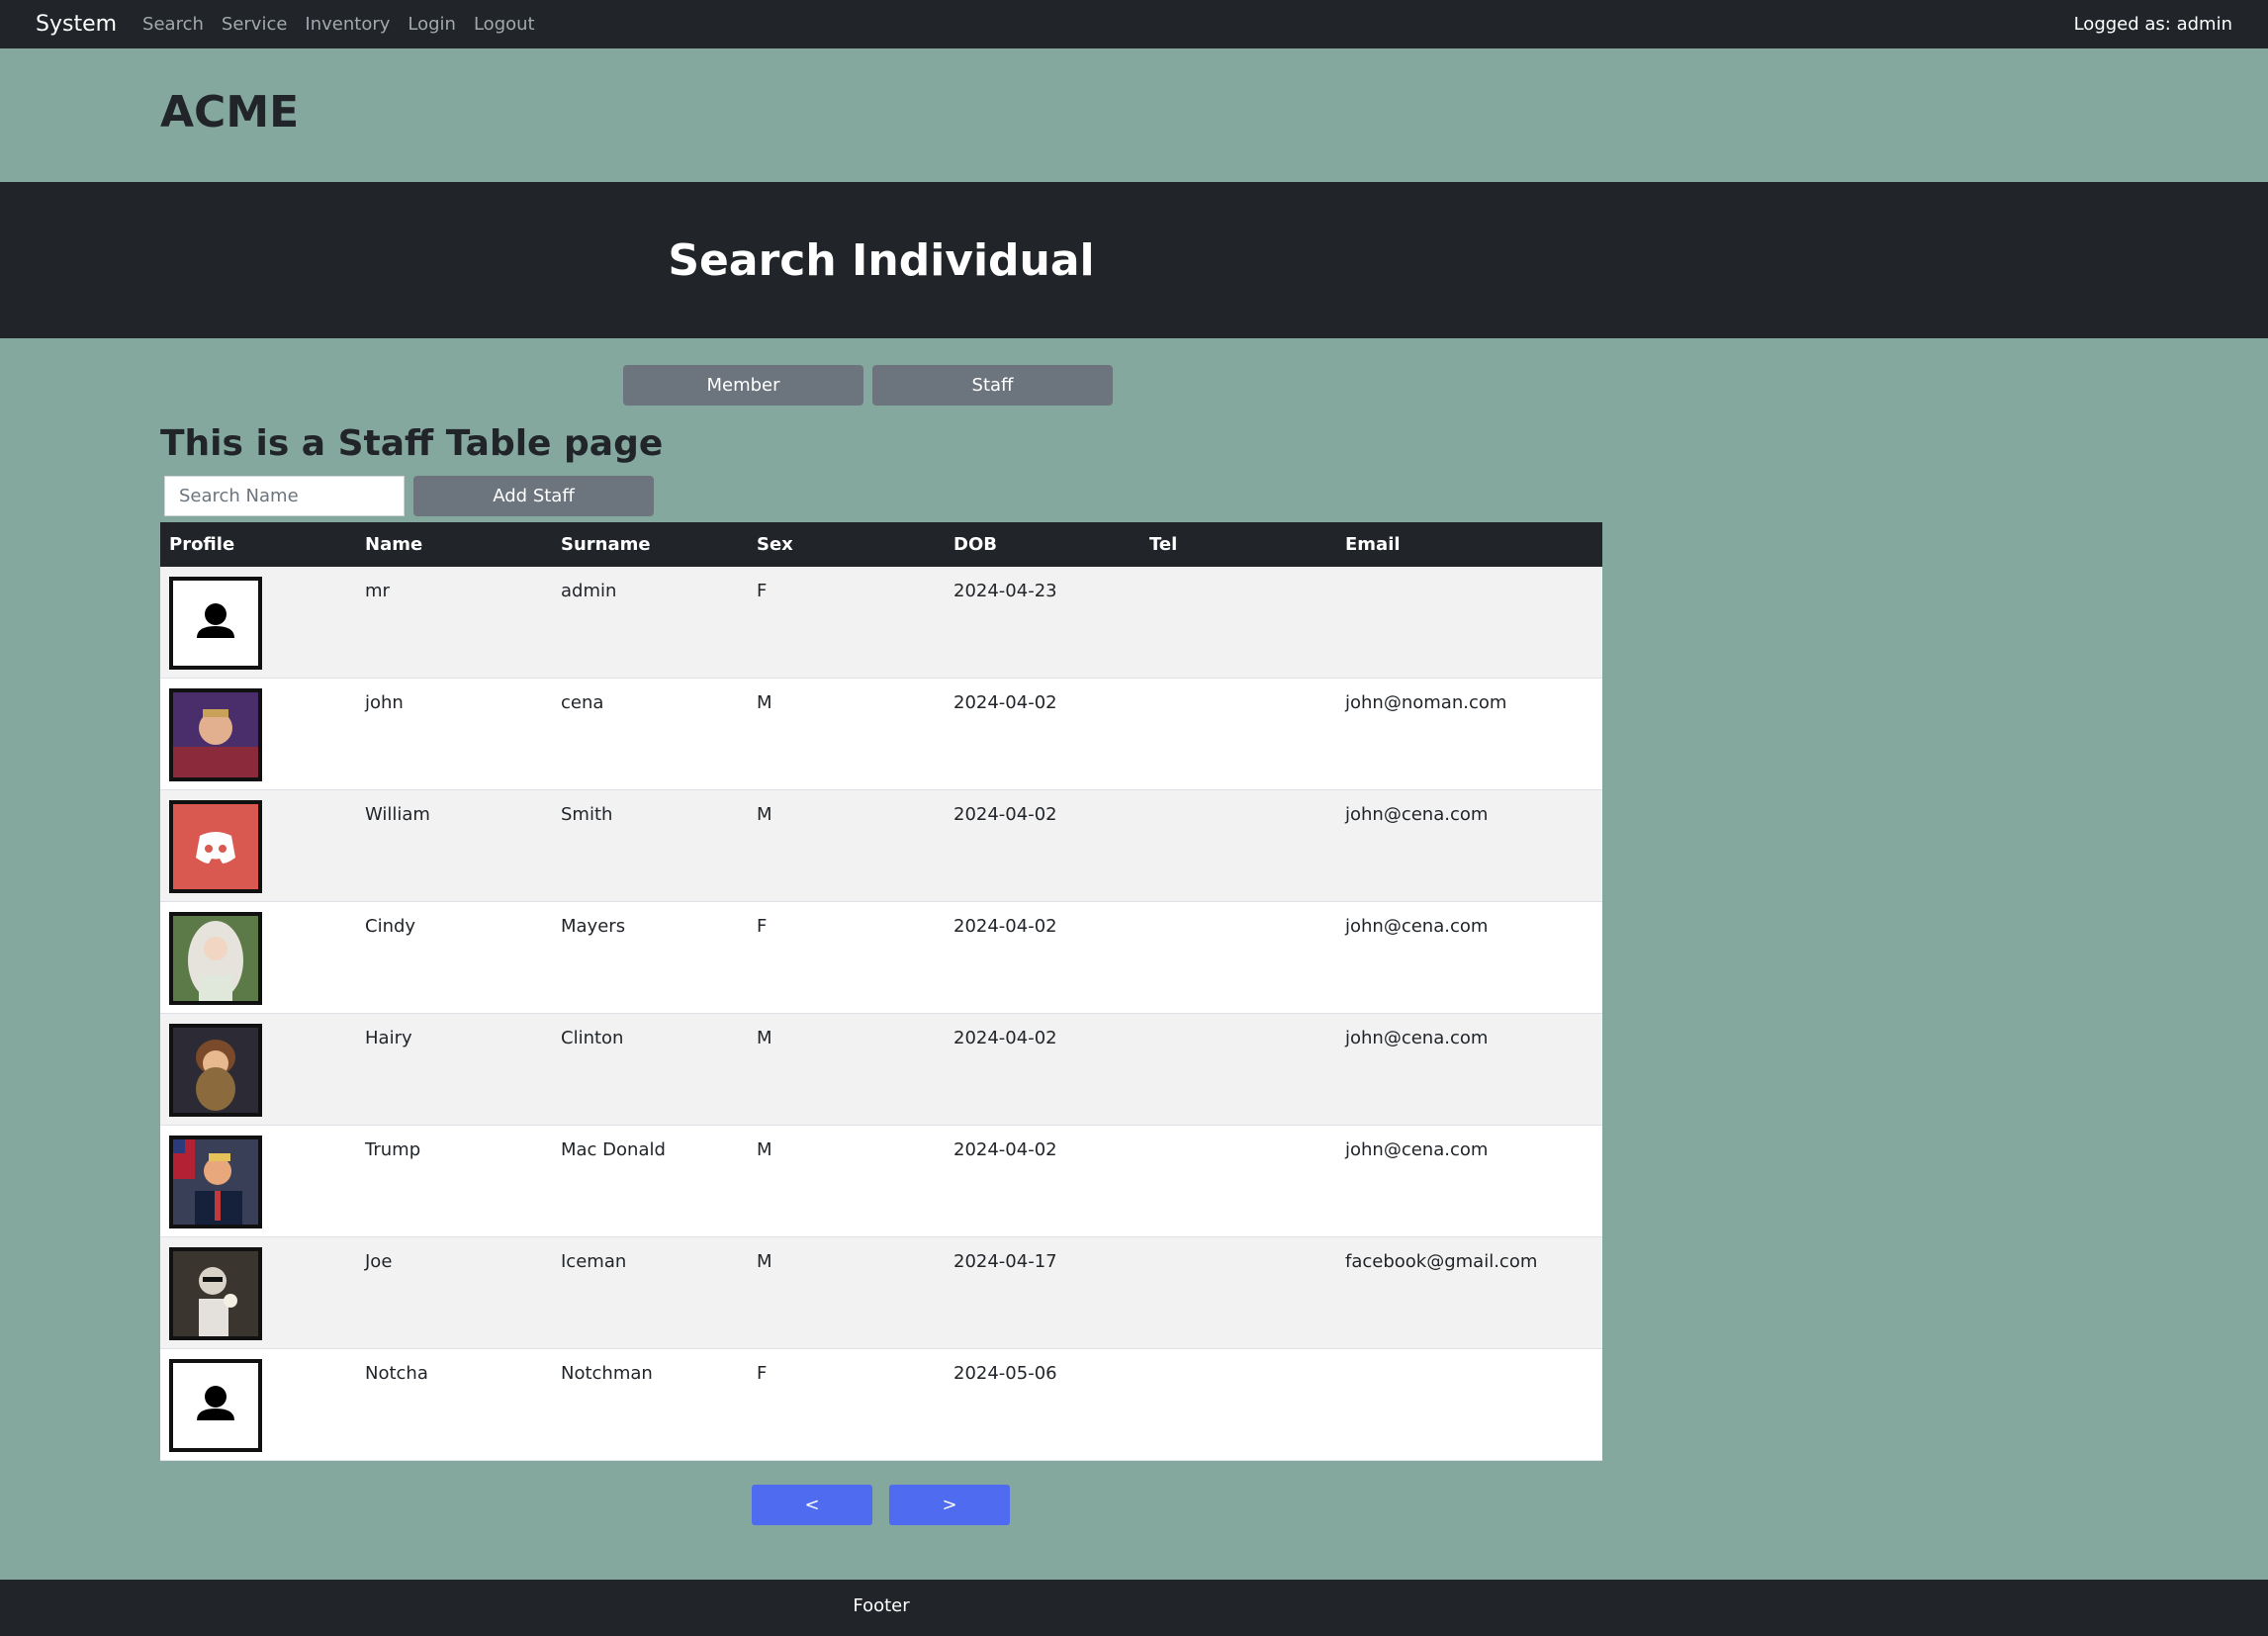 Image resolution: width=2268 pixels, height=1636 pixels. Describe the element at coordinates (1134, 1608) in the screenshot. I see `footer: Footer` at that location.